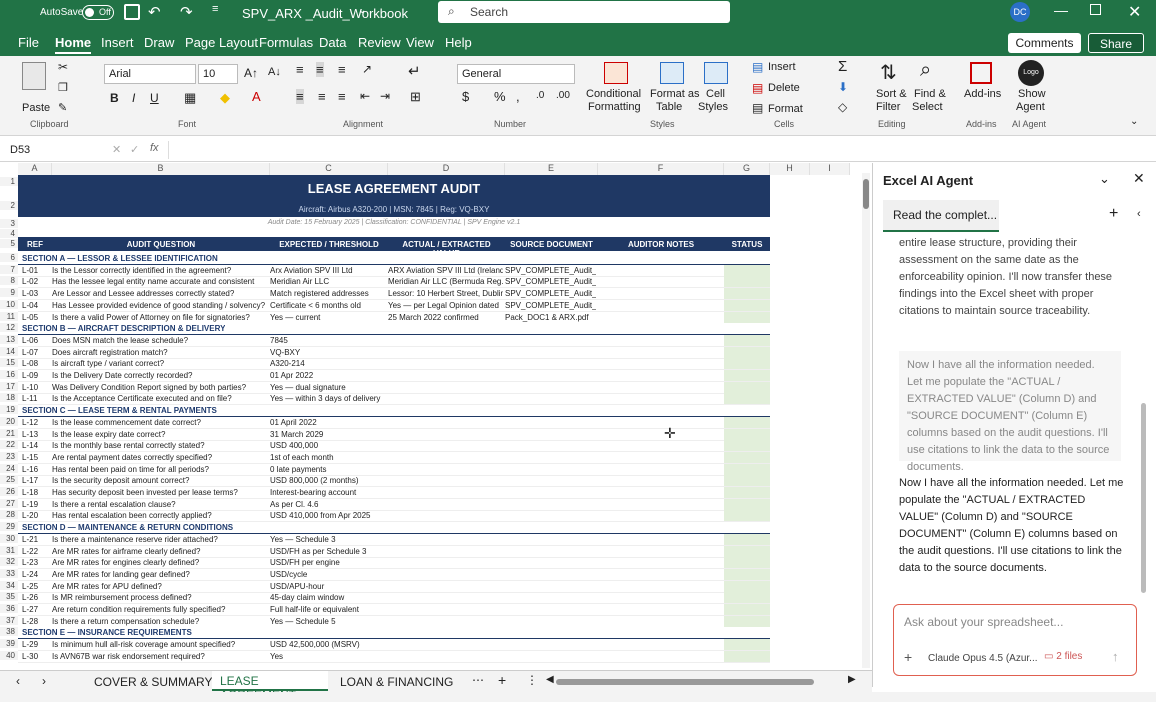  I want to click on filter-label: Filter, so click(888, 107).